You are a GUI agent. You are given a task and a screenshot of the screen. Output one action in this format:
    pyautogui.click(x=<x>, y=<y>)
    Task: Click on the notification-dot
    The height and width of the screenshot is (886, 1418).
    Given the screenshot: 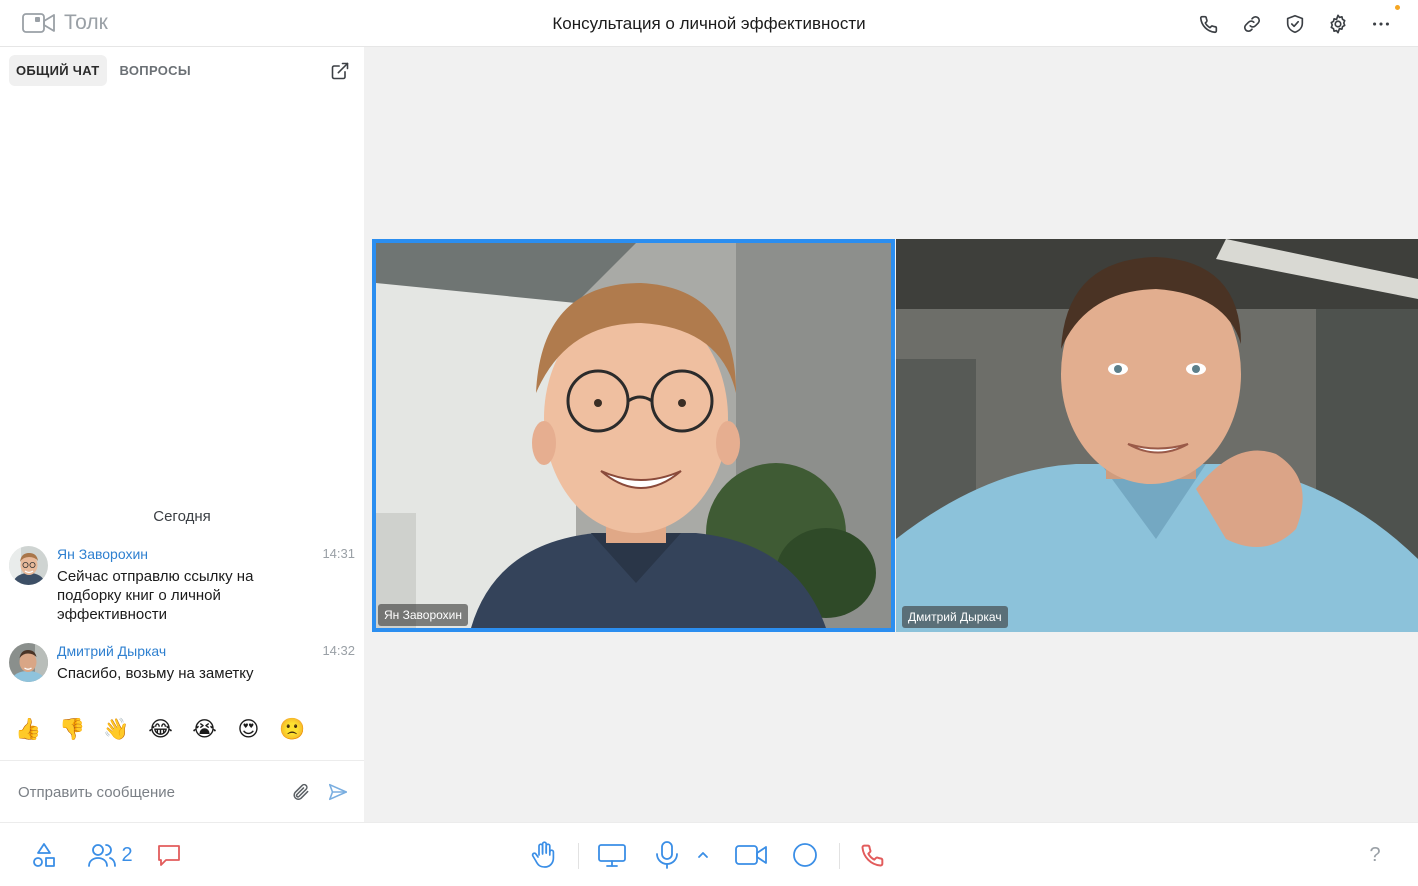 What is the action you would take?
    pyautogui.click(x=1397, y=7)
    